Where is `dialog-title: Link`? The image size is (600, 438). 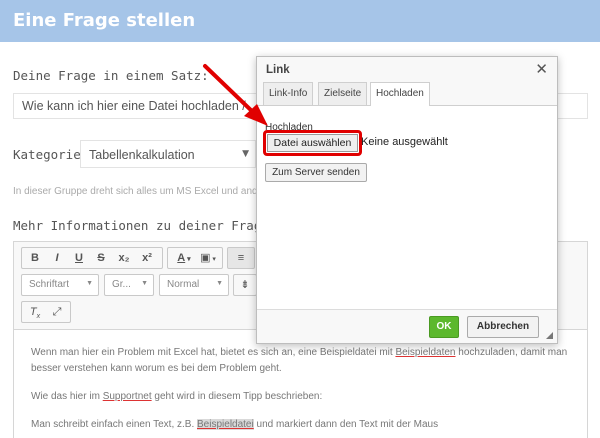 dialog-title: Link is located at coordinates (278, 70).